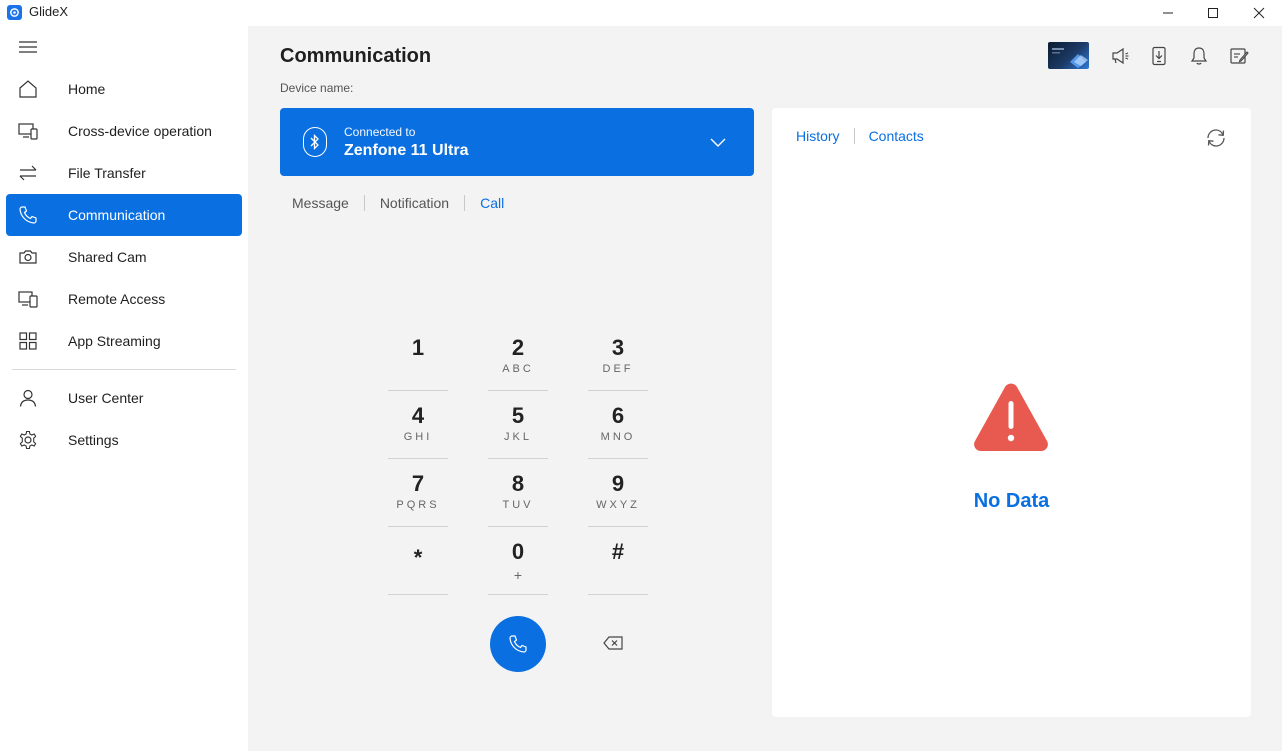  I want to click on device-download-icon, so click(1159, 56).